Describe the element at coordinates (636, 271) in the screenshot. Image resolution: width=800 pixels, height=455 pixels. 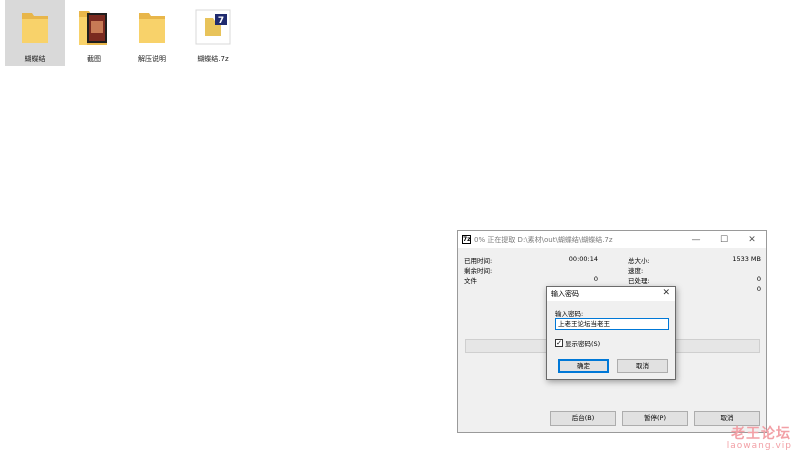
I see `speed-label: 速度:` at that location.